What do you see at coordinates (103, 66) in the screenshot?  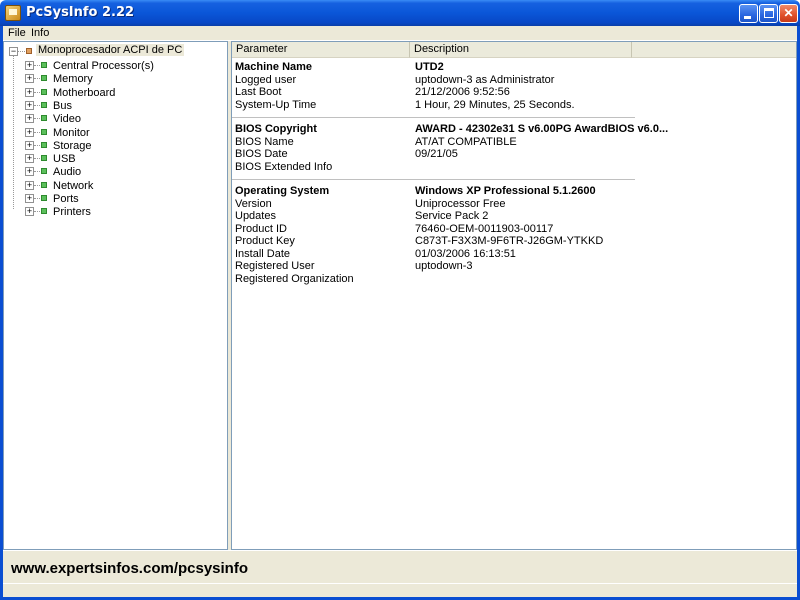 I see `tree-item-label: Central Processor(s)` at bounding box center [103, 66].